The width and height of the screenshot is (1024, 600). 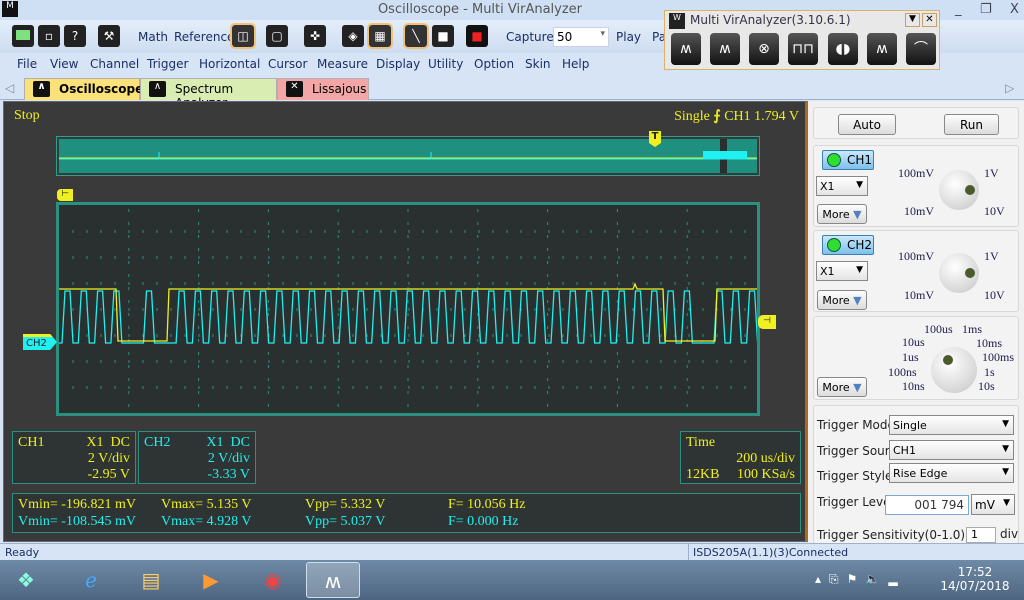 What do you see at coordinates (919, 295) in the screenshot?
I see `knob-label: 10mV` at bounding box center [919, 295].